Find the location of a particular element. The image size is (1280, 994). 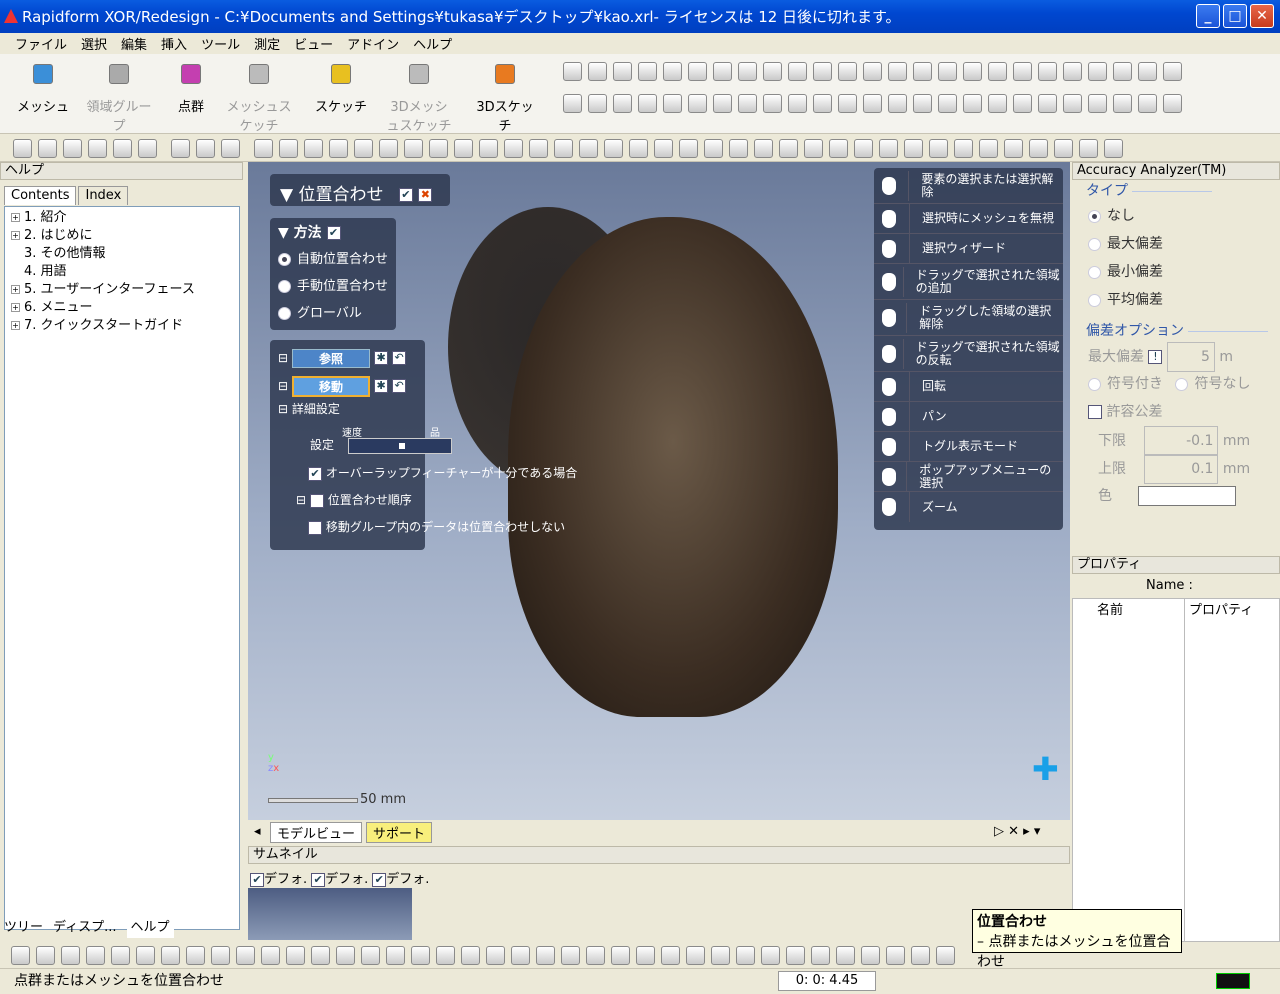

new-file-icon is located at coordinates (22, 148).